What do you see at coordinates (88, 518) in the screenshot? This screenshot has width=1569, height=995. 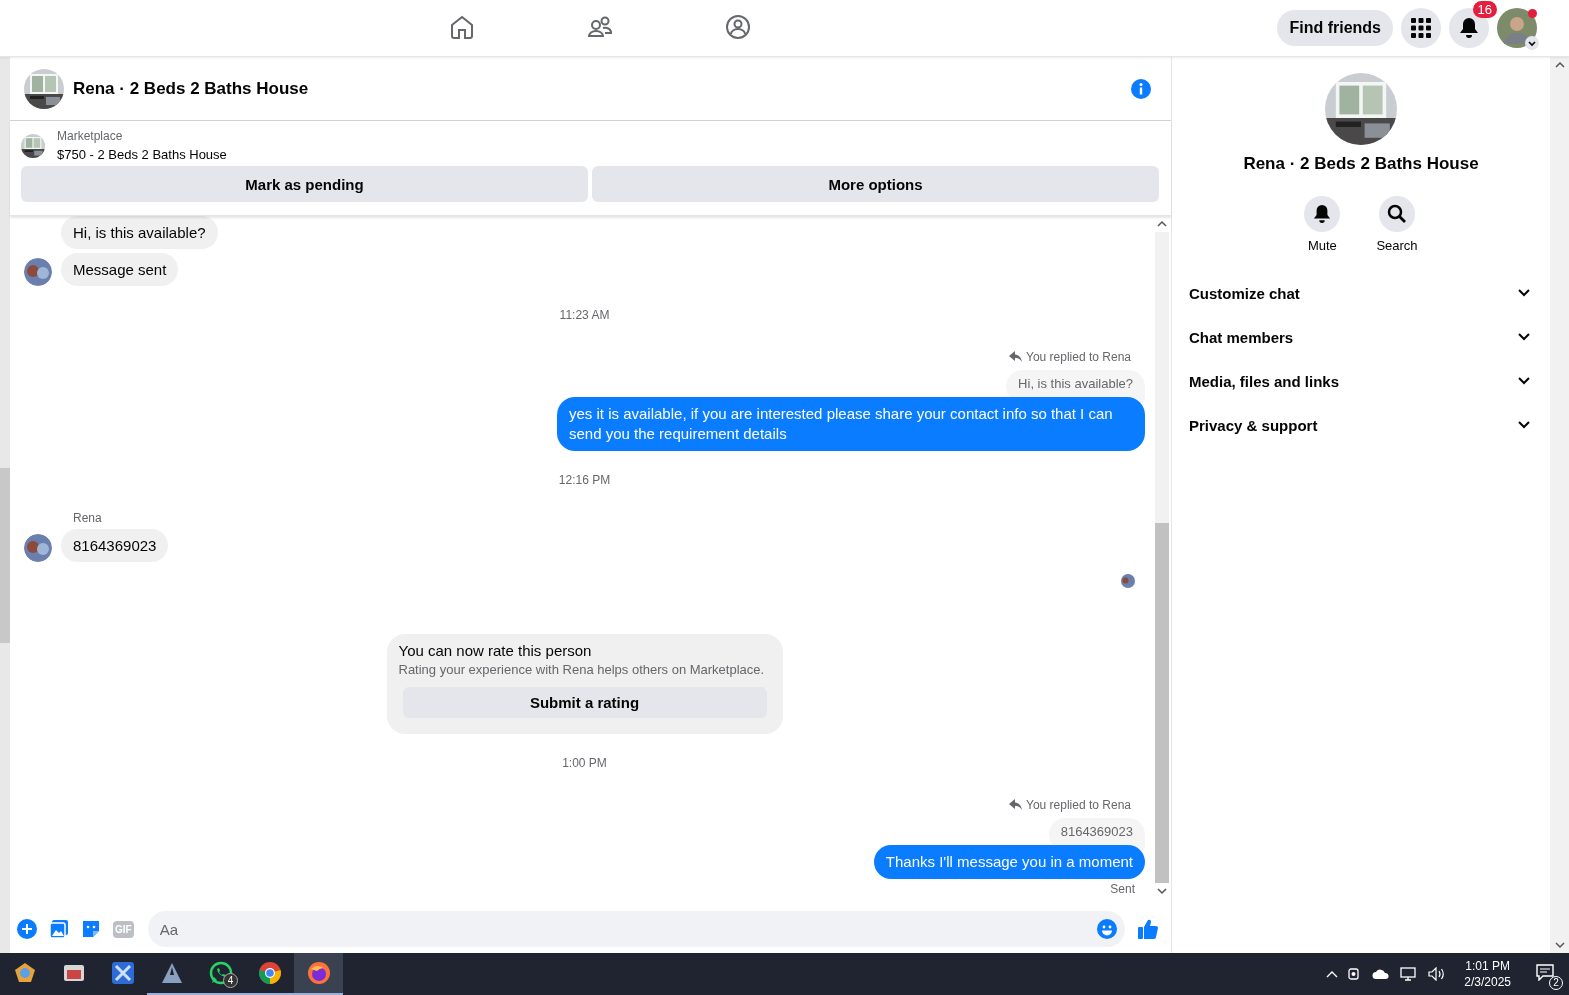 I see `sender-name: Rena` at bounding box center [88, 518].